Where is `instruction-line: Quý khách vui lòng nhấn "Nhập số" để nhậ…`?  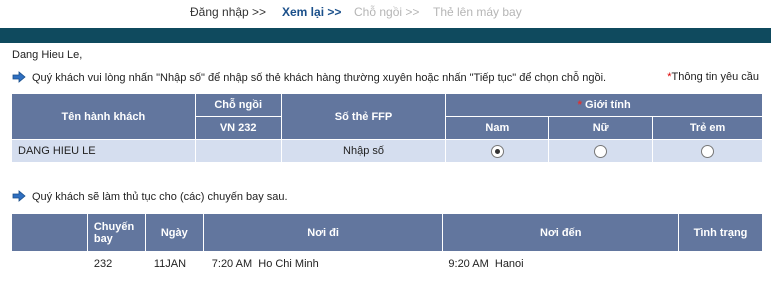
instruction-line: Quý khách vui lòng nhấn "Nhập số" để nhậ… is located at coordinates (309, 77).